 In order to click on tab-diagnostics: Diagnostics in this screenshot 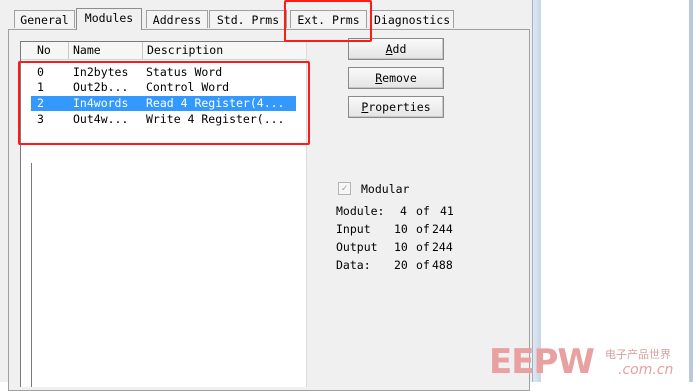, I will do `click(412, 19)`.